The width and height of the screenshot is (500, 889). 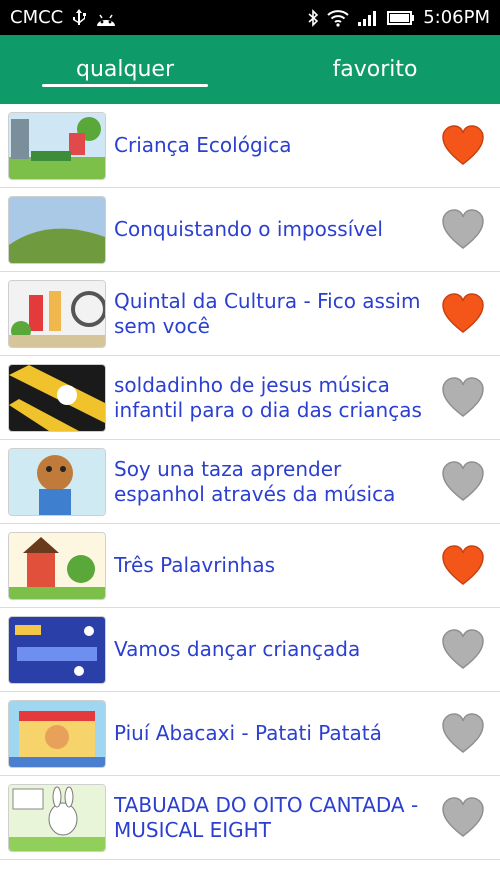 What do you see at coordinates (250, 17) in the screenshot?
I see `status-bar: CMCC 5:06PM` at bounding box center [250, 17].